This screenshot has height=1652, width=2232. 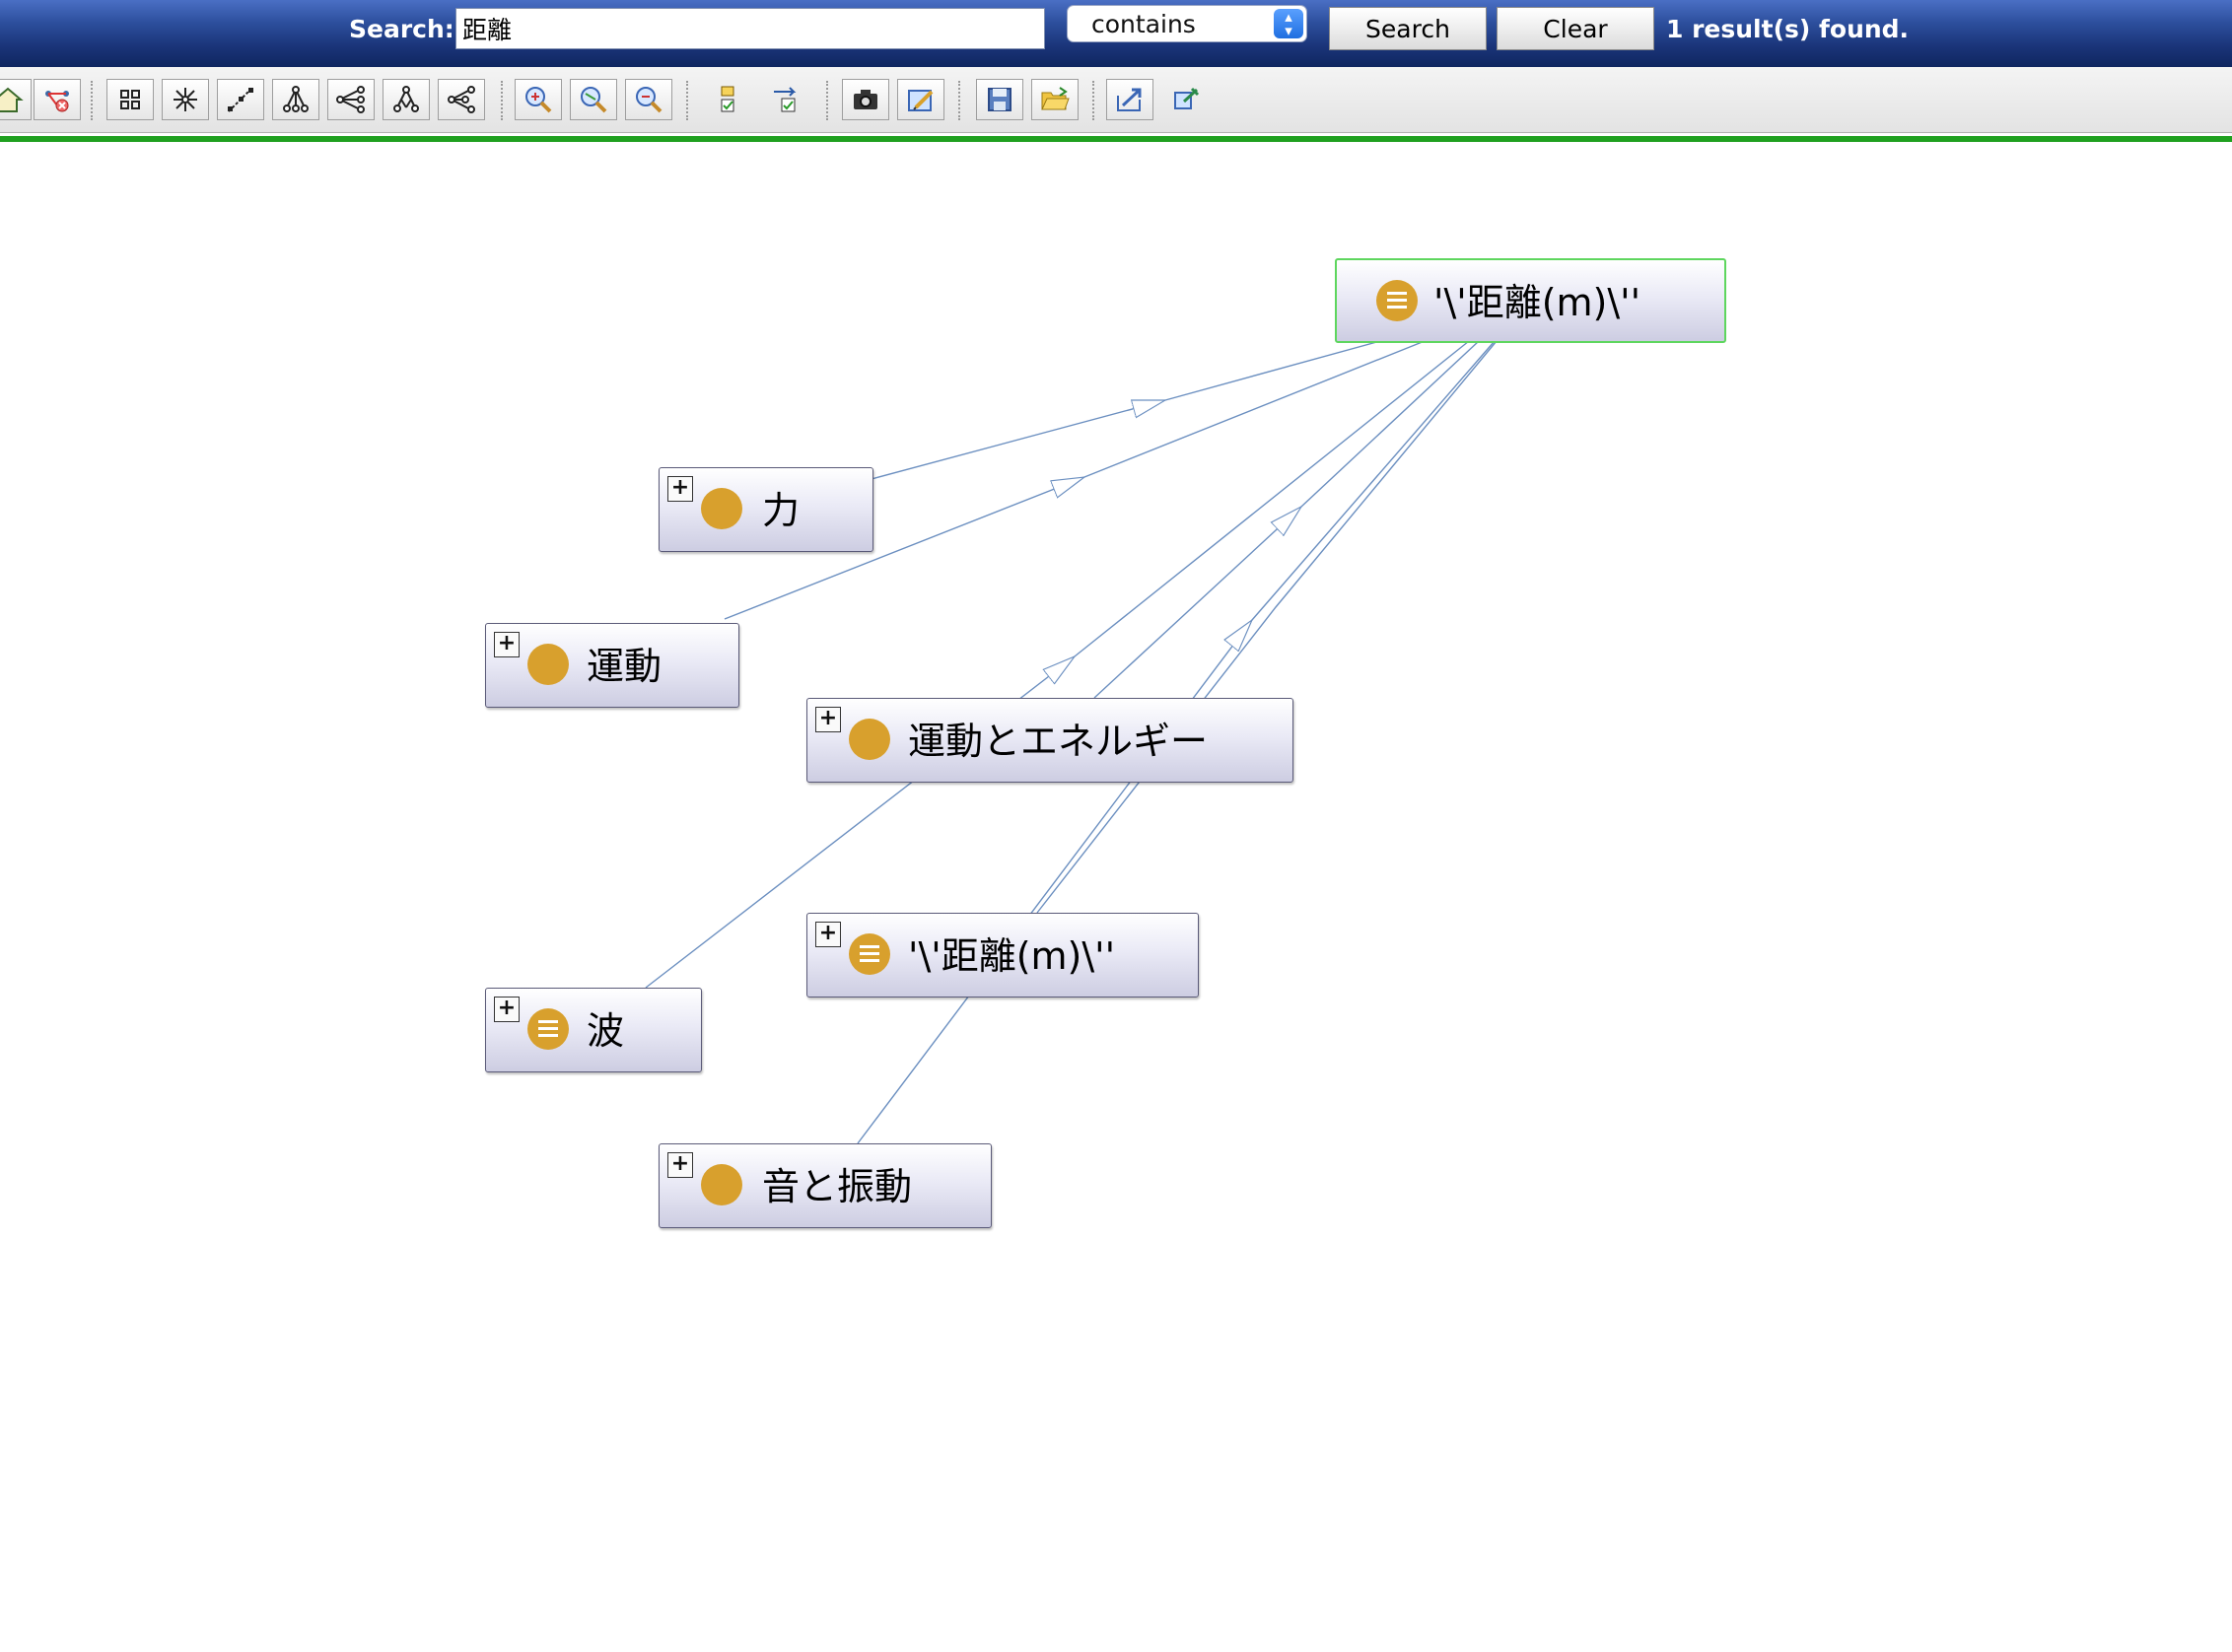 What do you see at coordinates (406, 99) in the screenshot?
I see `vertical-tree-icon` at bounding box center [406, 99].